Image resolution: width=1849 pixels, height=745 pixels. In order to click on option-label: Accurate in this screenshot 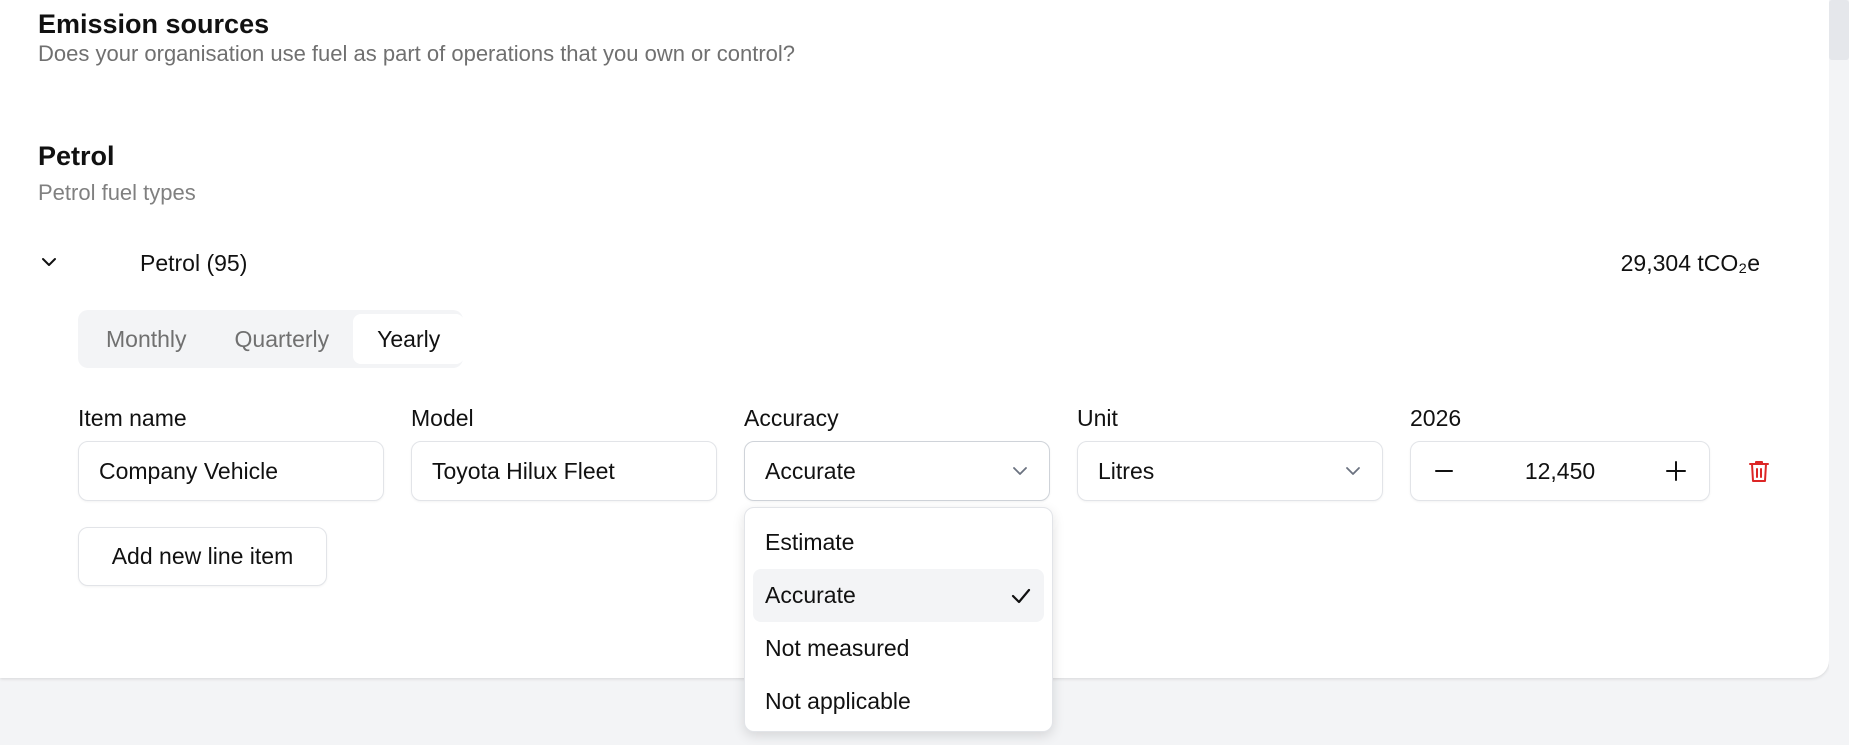, I will do `click(810, 595)`.